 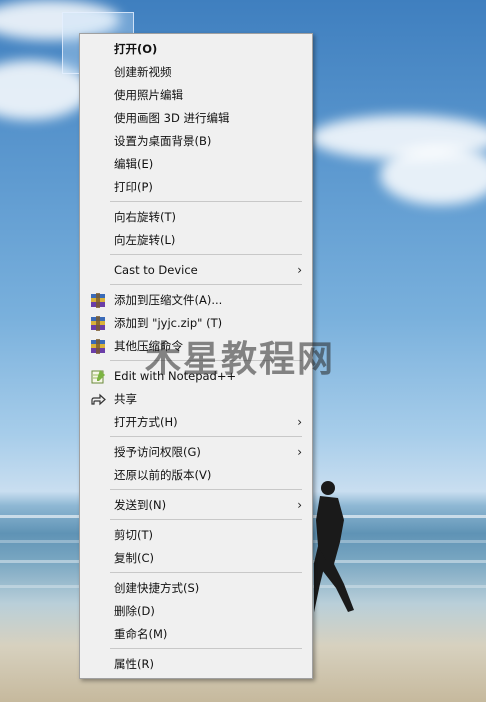 What do you see at coordinates (145, 217) in the screenshot?
I see `menu-item-label: 向右旋转(T)` at bounding box center [145, 217].